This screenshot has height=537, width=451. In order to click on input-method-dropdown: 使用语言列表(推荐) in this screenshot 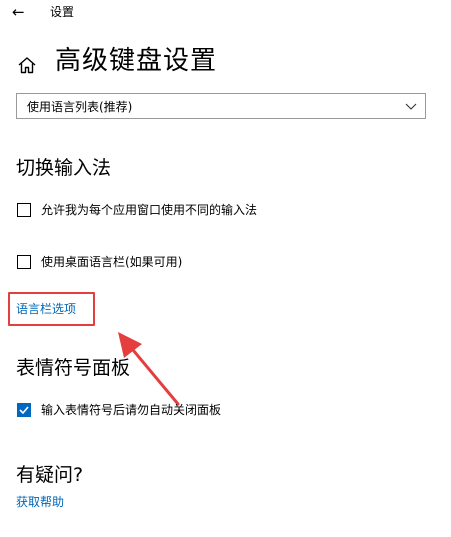, I will do `click(221, 106)`.